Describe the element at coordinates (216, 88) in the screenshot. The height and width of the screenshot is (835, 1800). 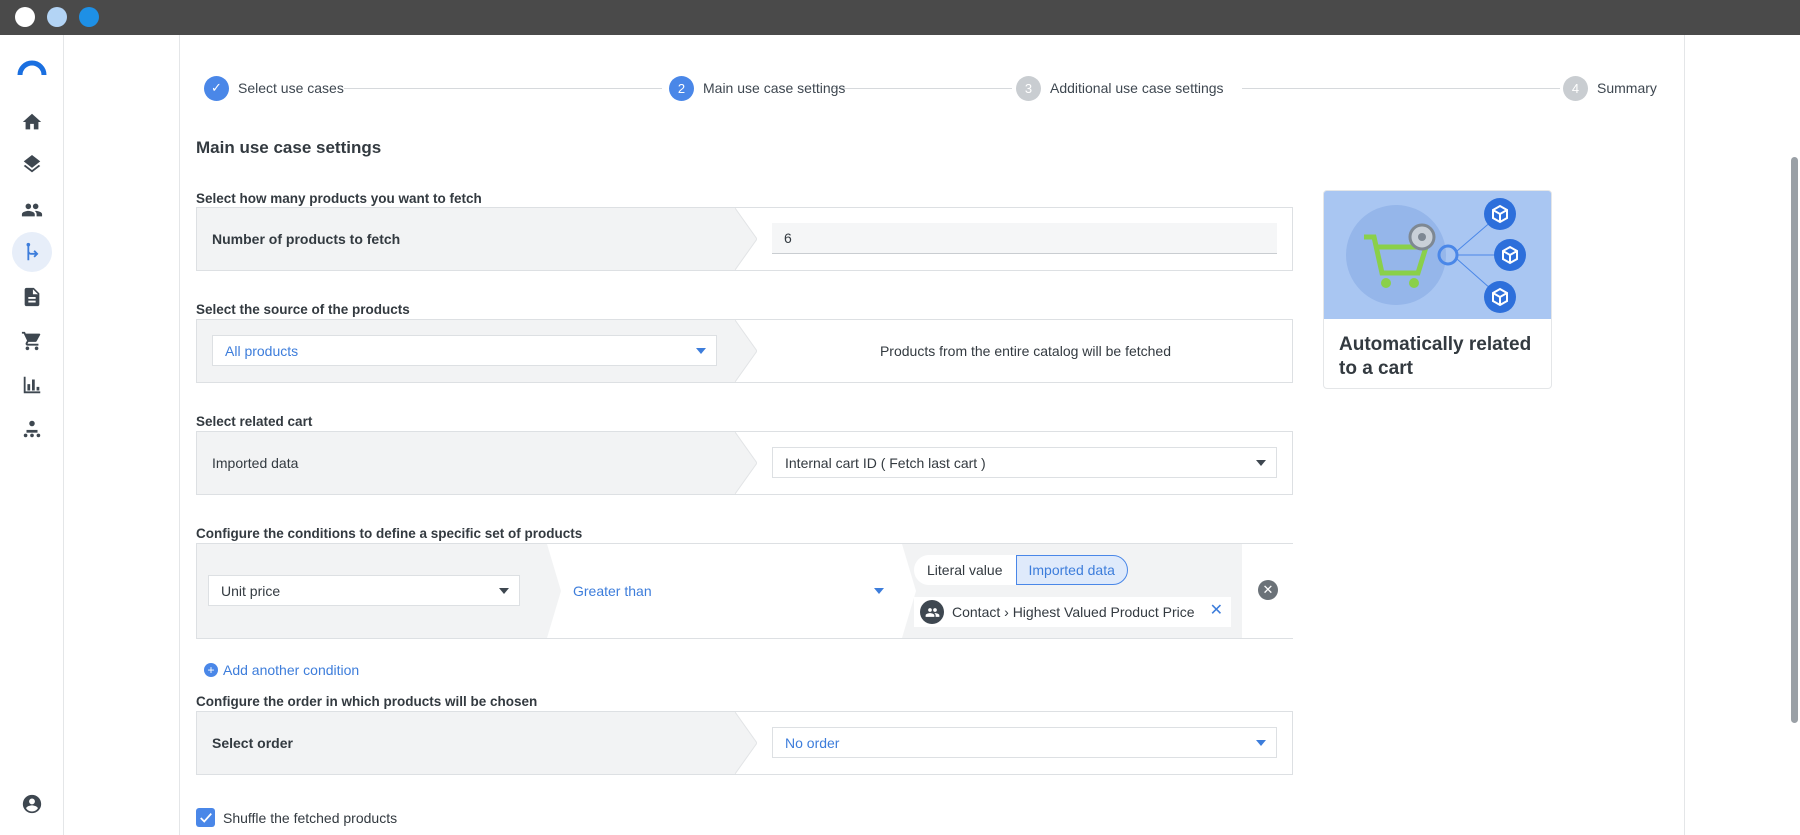
I see `check-icon: ✓` at that location.